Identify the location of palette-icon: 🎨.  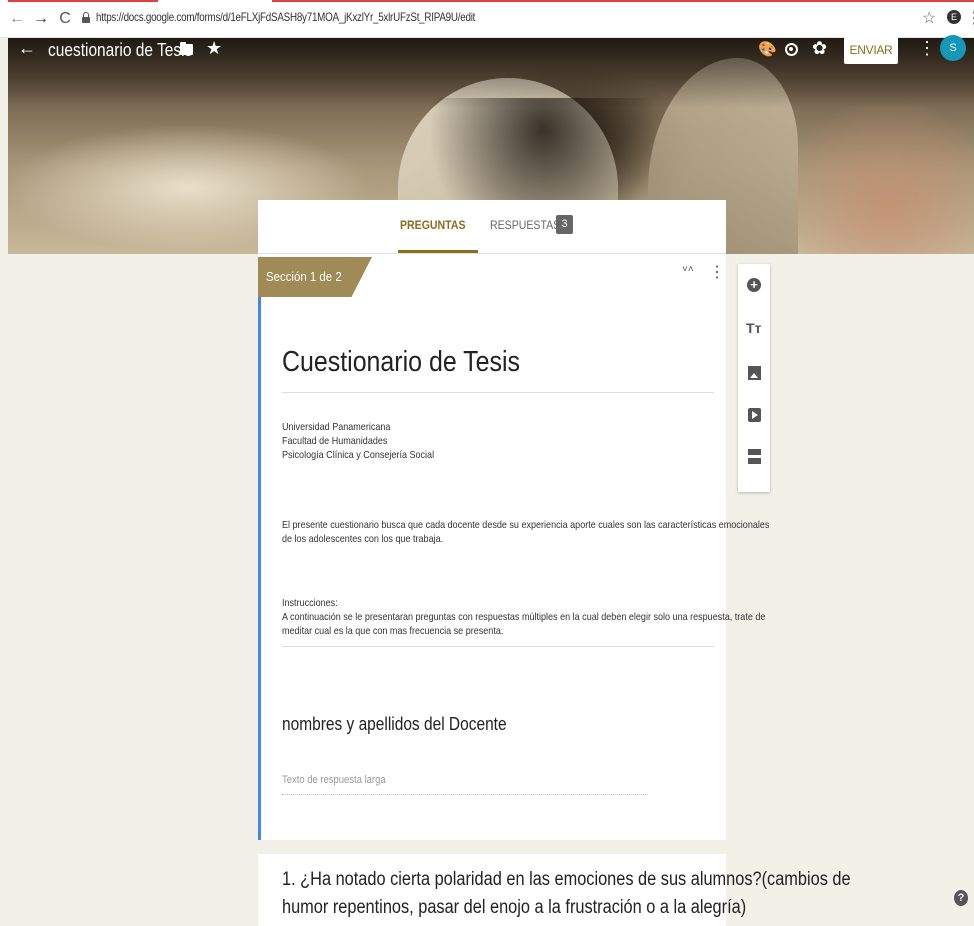
(767, 49).